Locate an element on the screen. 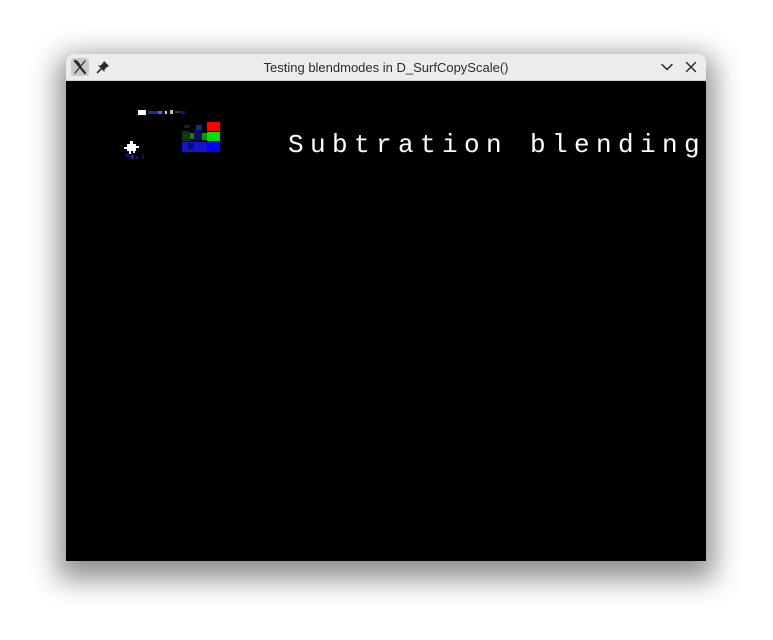  pin-icon is located at coordinates (103, 67).